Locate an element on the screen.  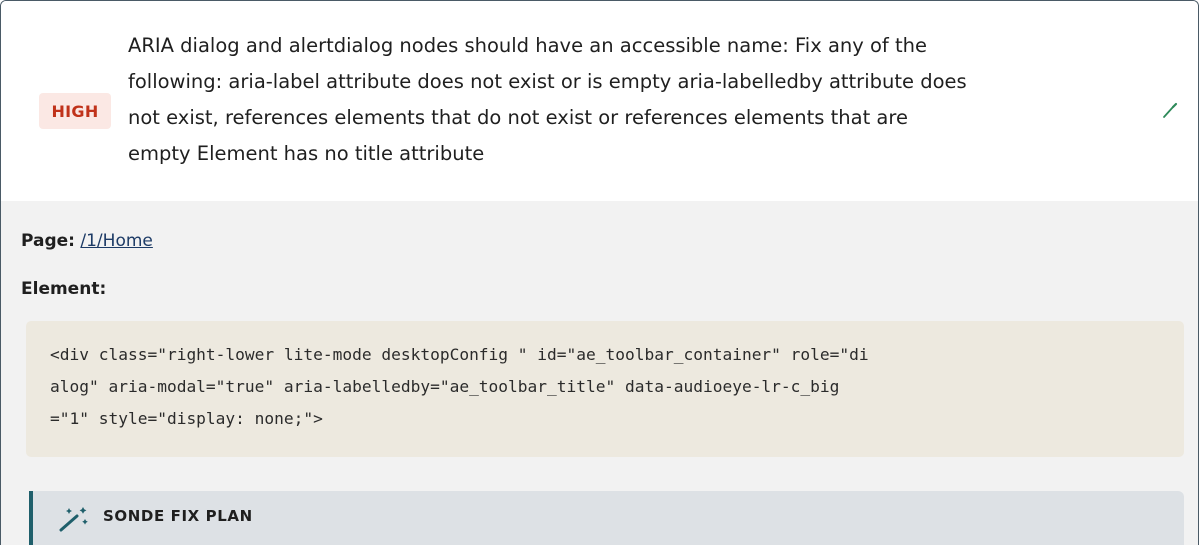
magic-wand-sparkles-icon is located at coordinates (73, 519).